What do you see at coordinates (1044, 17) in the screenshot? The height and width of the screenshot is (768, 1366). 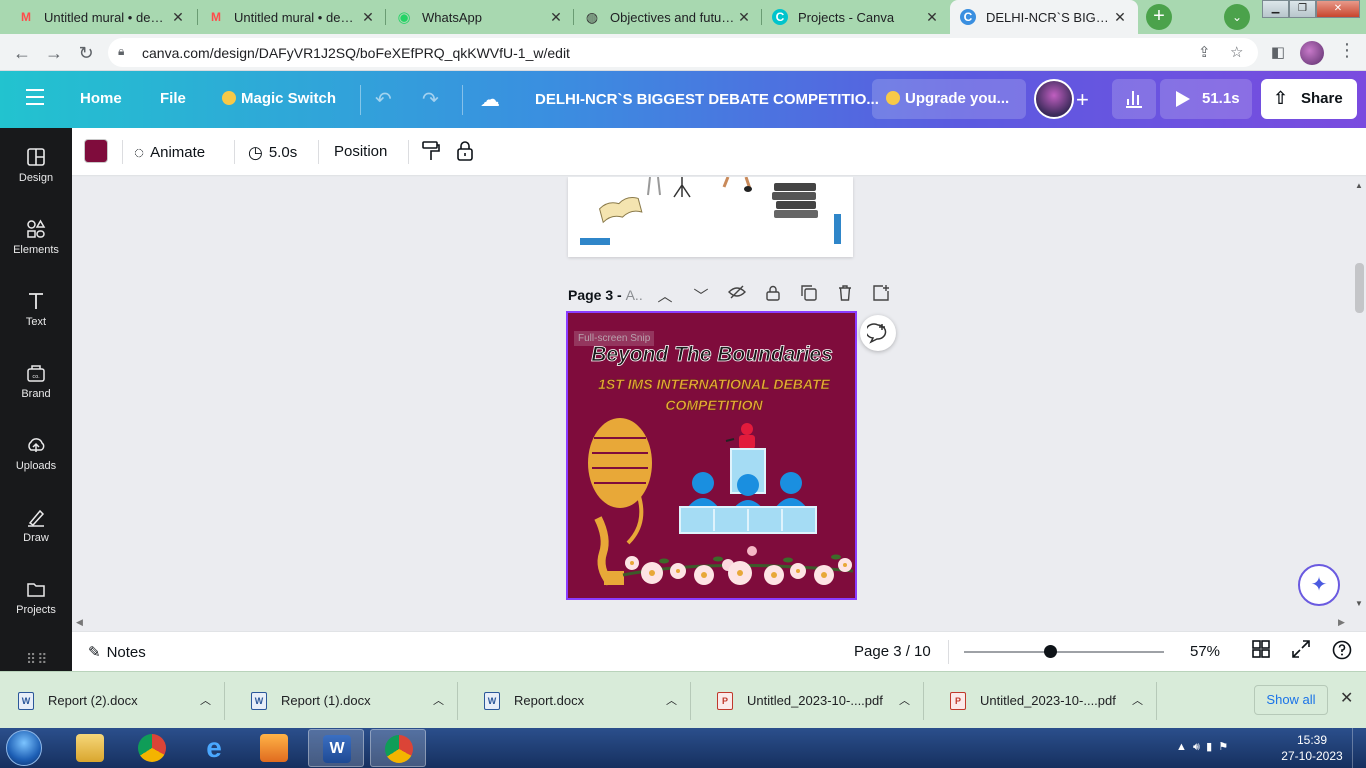 I see `browser-tab-active: C DELHI-NCR`S BIGGEST ✕` at bounding box center [1044, 17].